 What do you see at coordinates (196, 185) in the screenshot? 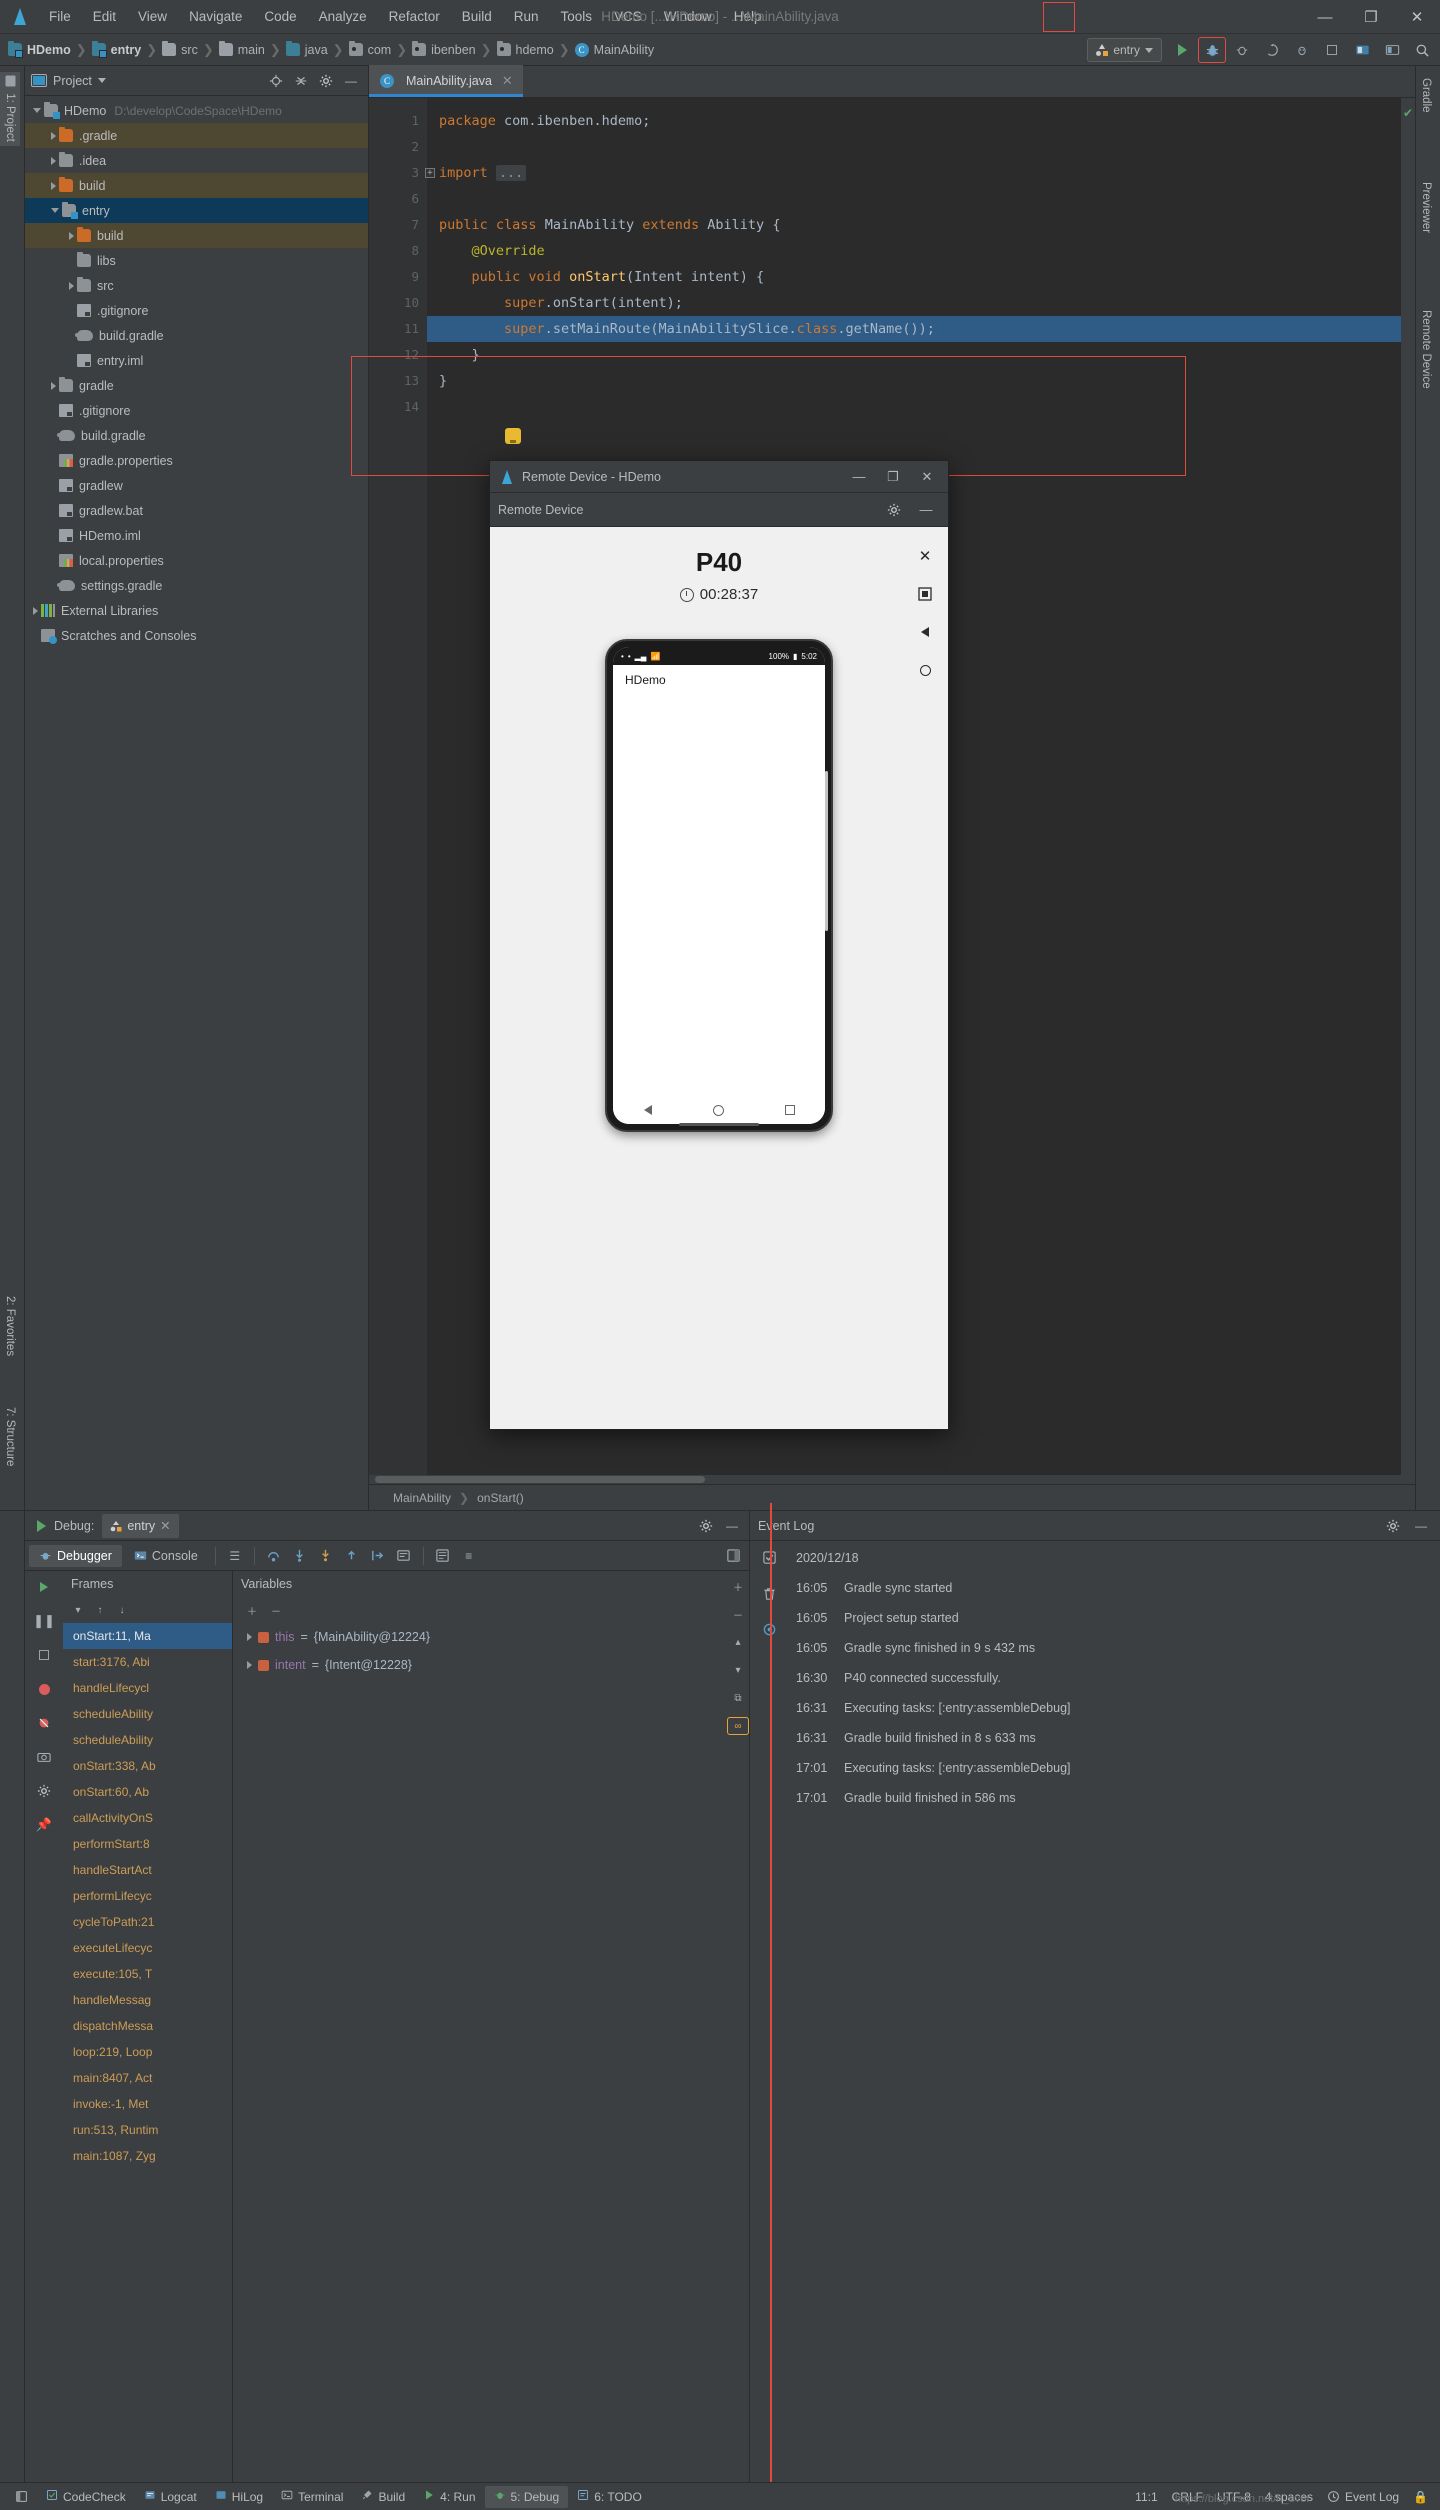
I see `tree-item: build` at bounding box center [196, 185].